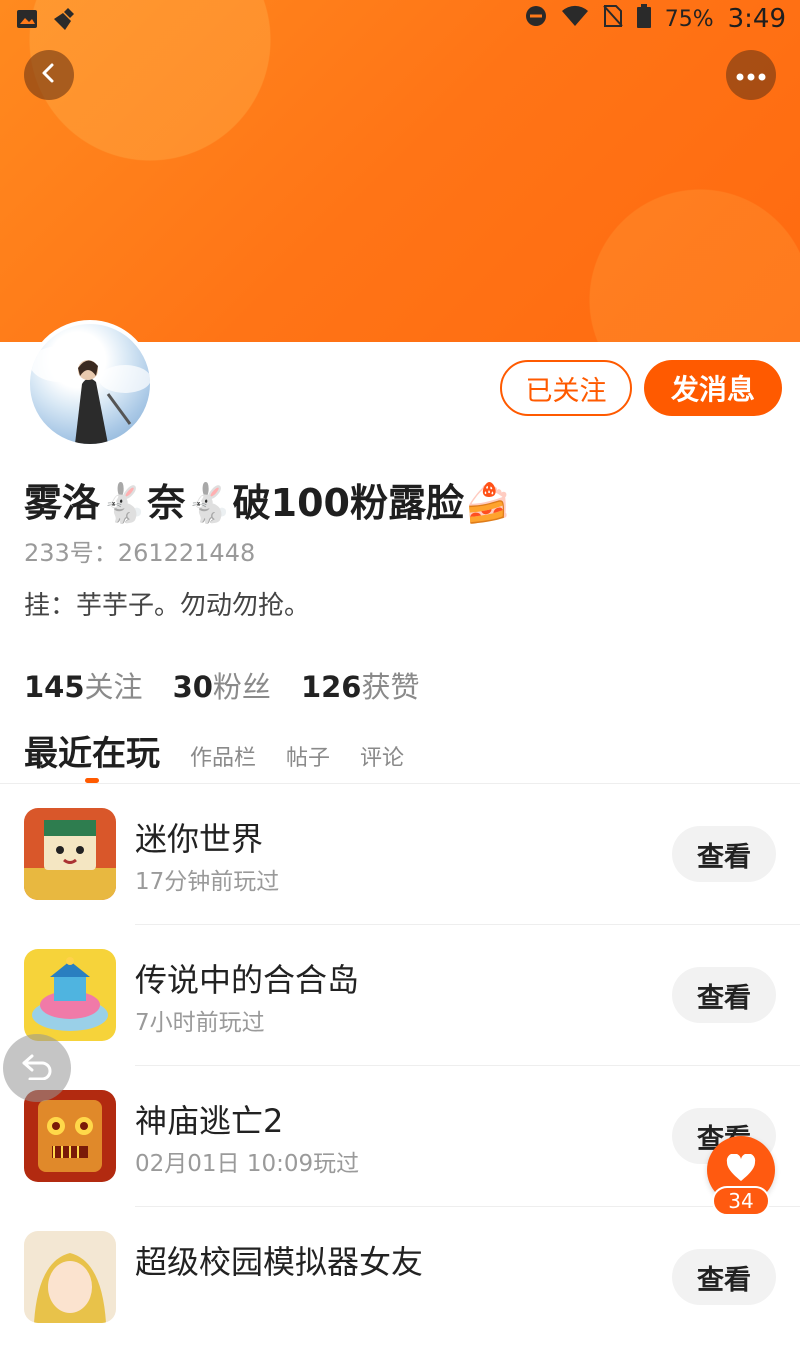 The height and width of the screenshot is (1348, 800). What do you see at coordinates (390, 687) in the screenshot?
I see `stat-label: 获赞` at bounding box center [390, 687].